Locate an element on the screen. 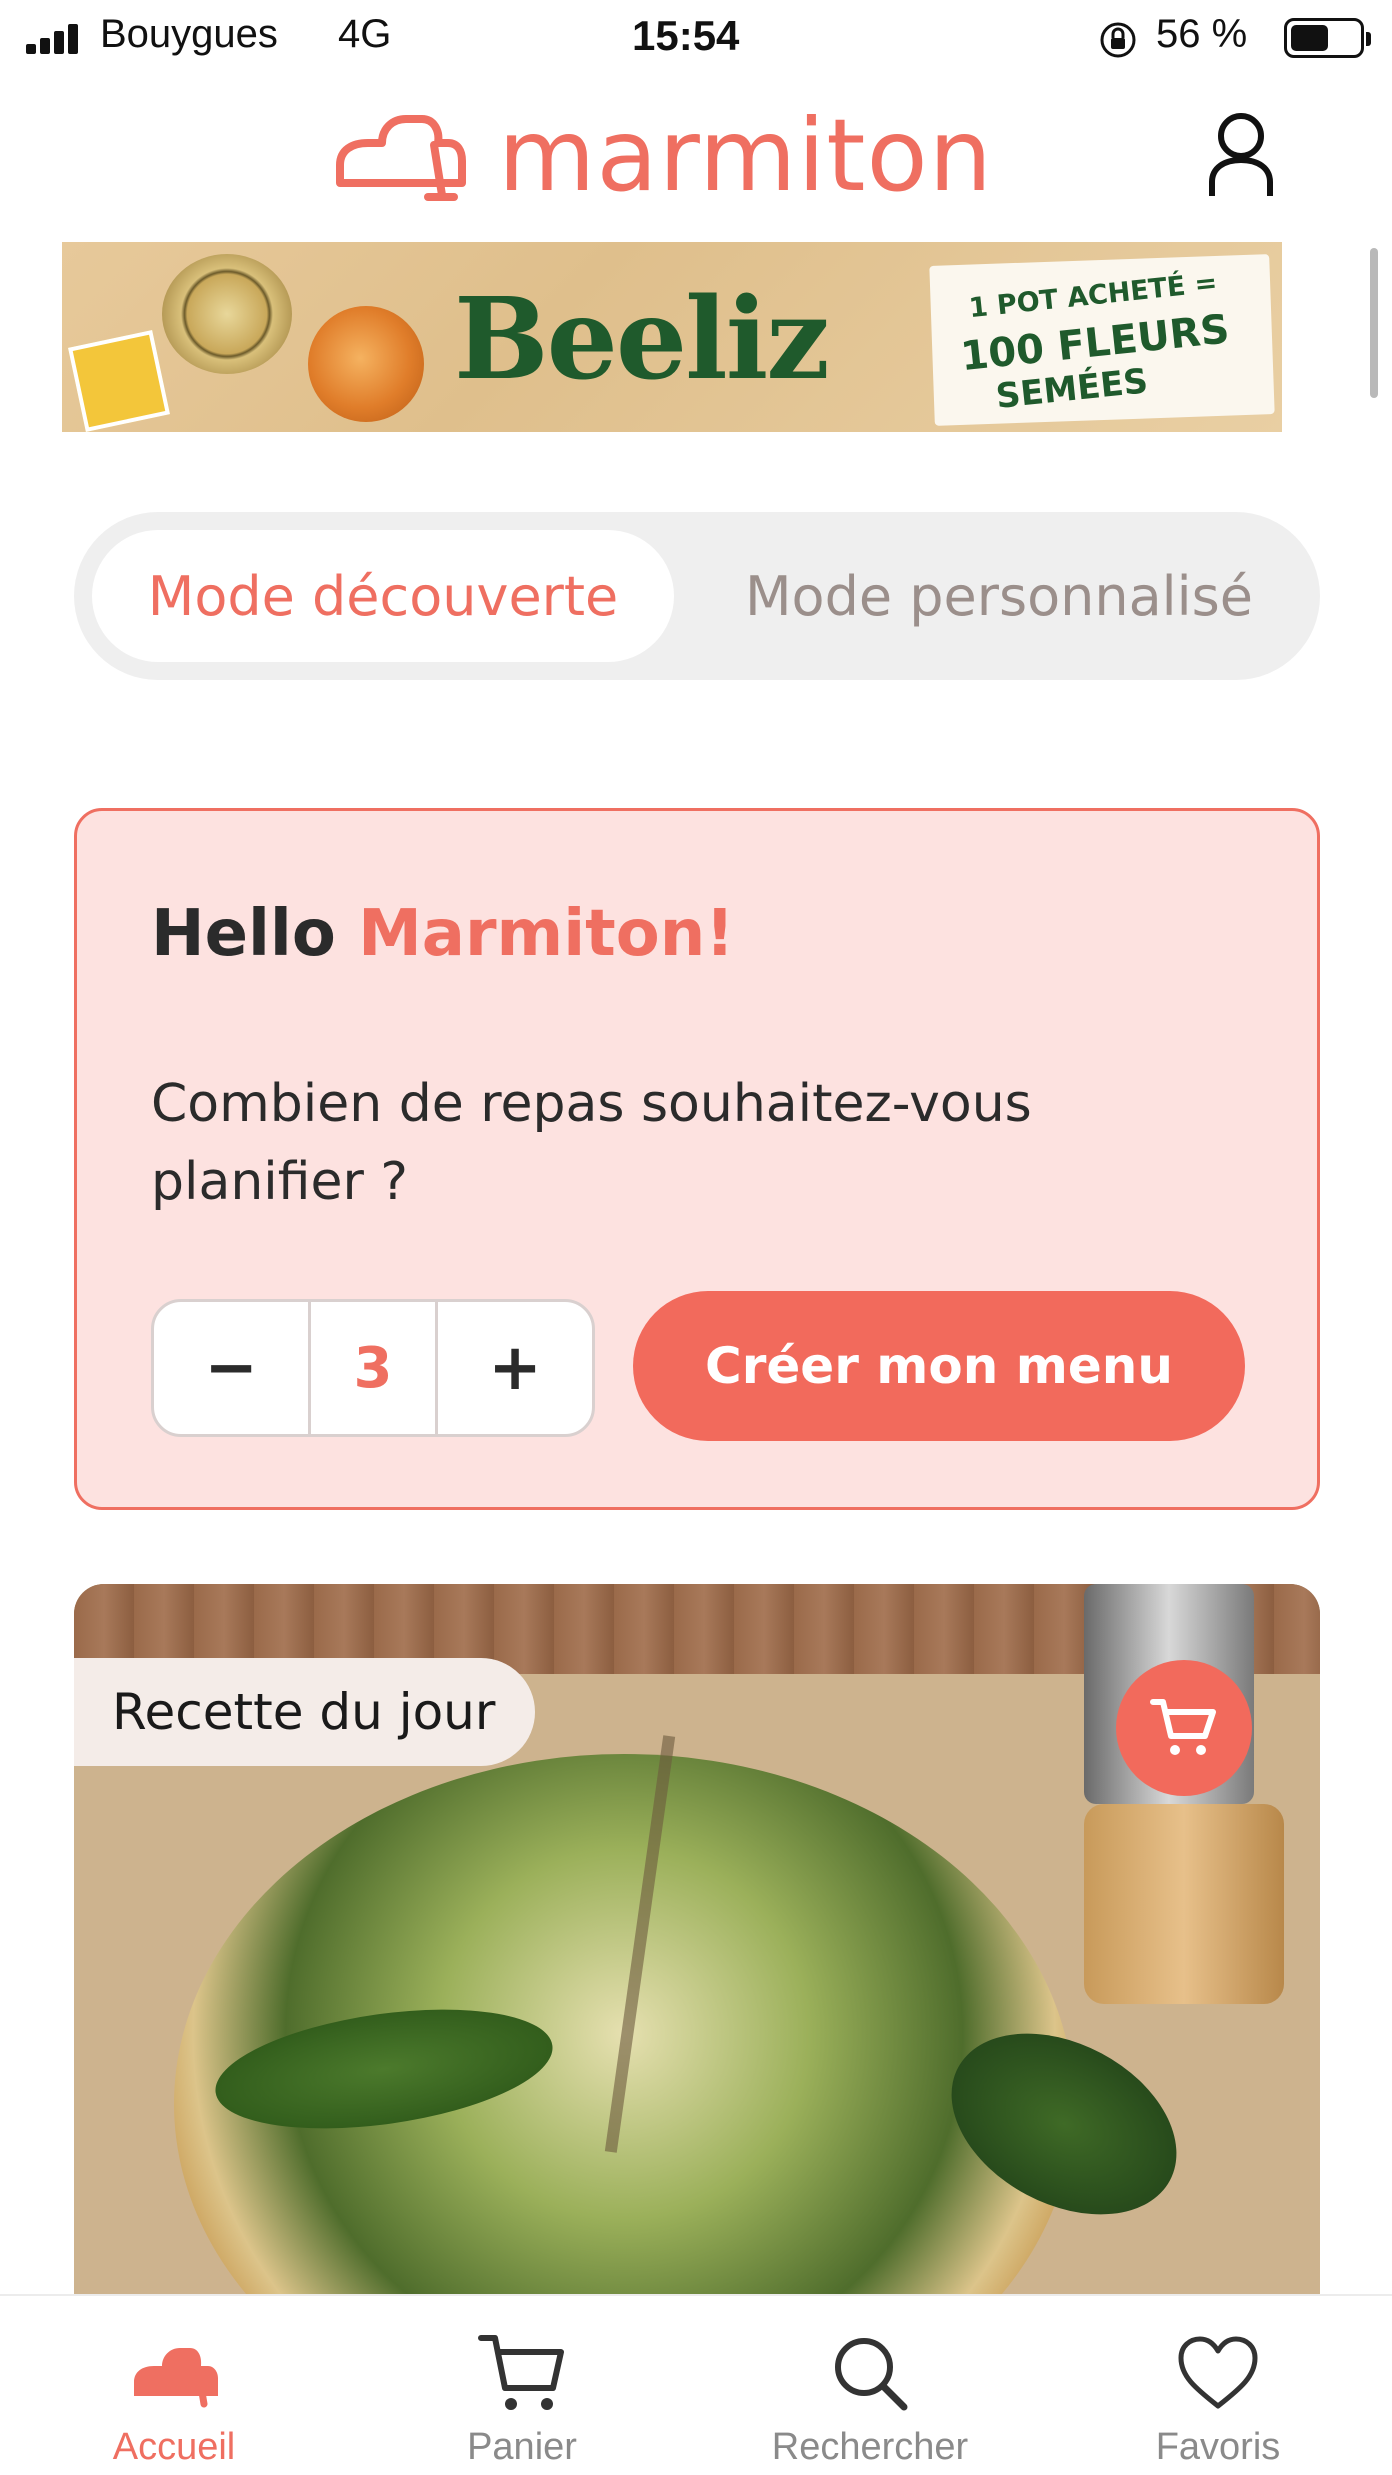  brand-name: marmiton is located at coordinates (746, 155).